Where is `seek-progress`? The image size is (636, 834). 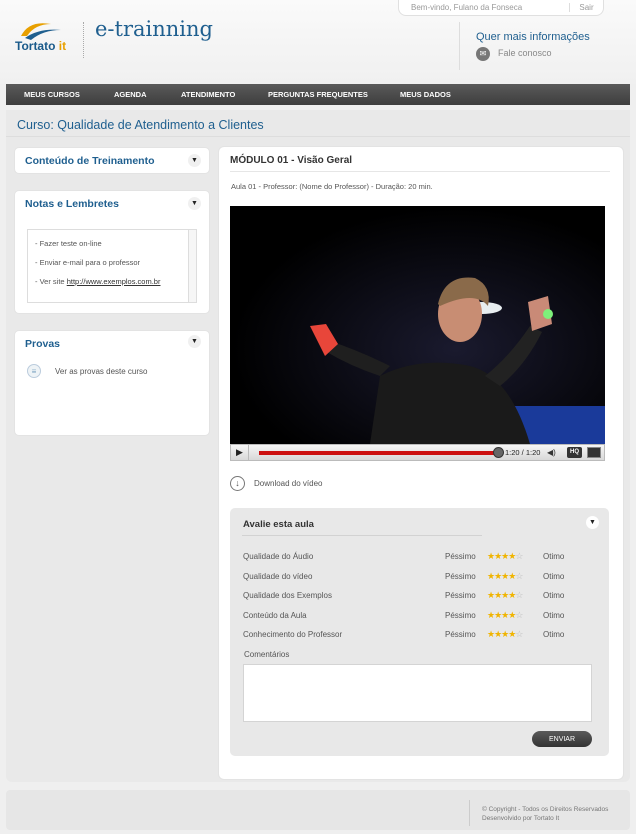 seek-progress is located at coordinates (379, 453).